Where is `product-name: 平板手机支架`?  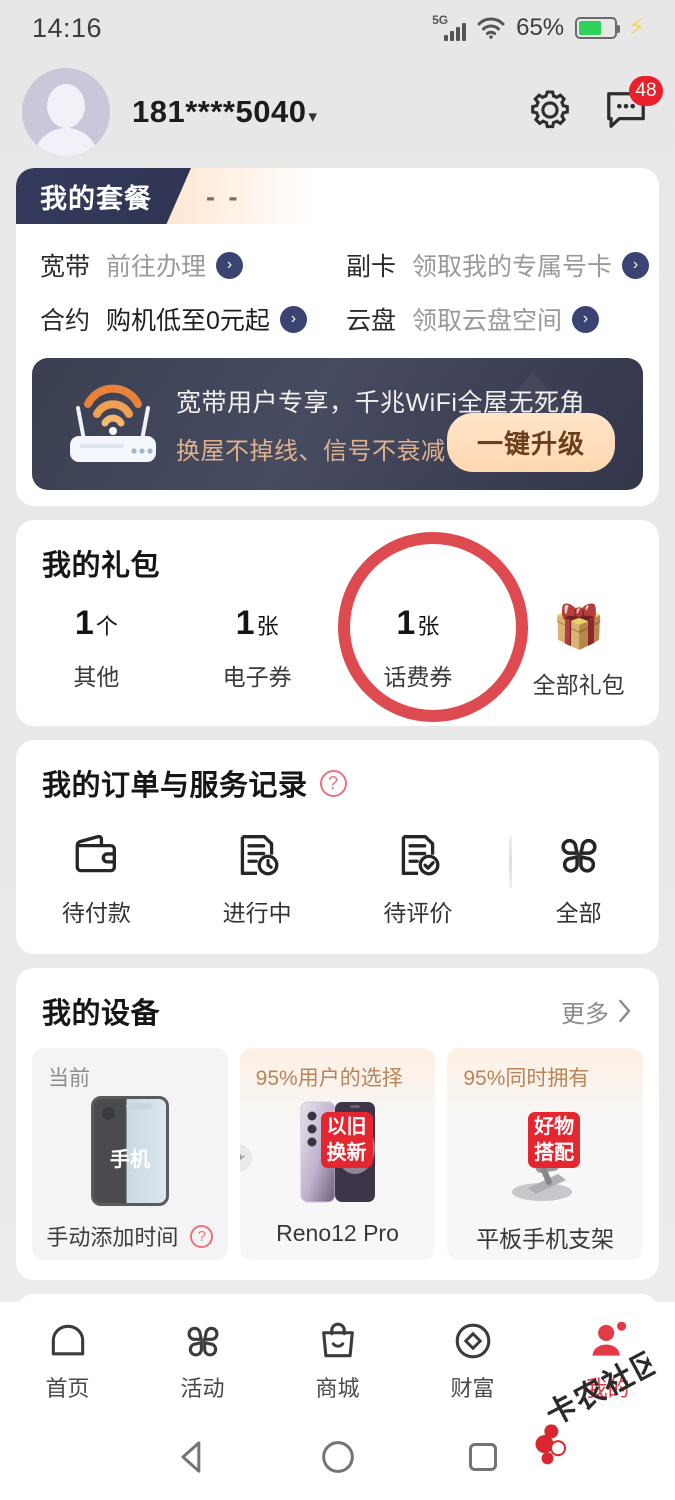
product-name: 平板手机支架 is located at coordinates (545, 1239).